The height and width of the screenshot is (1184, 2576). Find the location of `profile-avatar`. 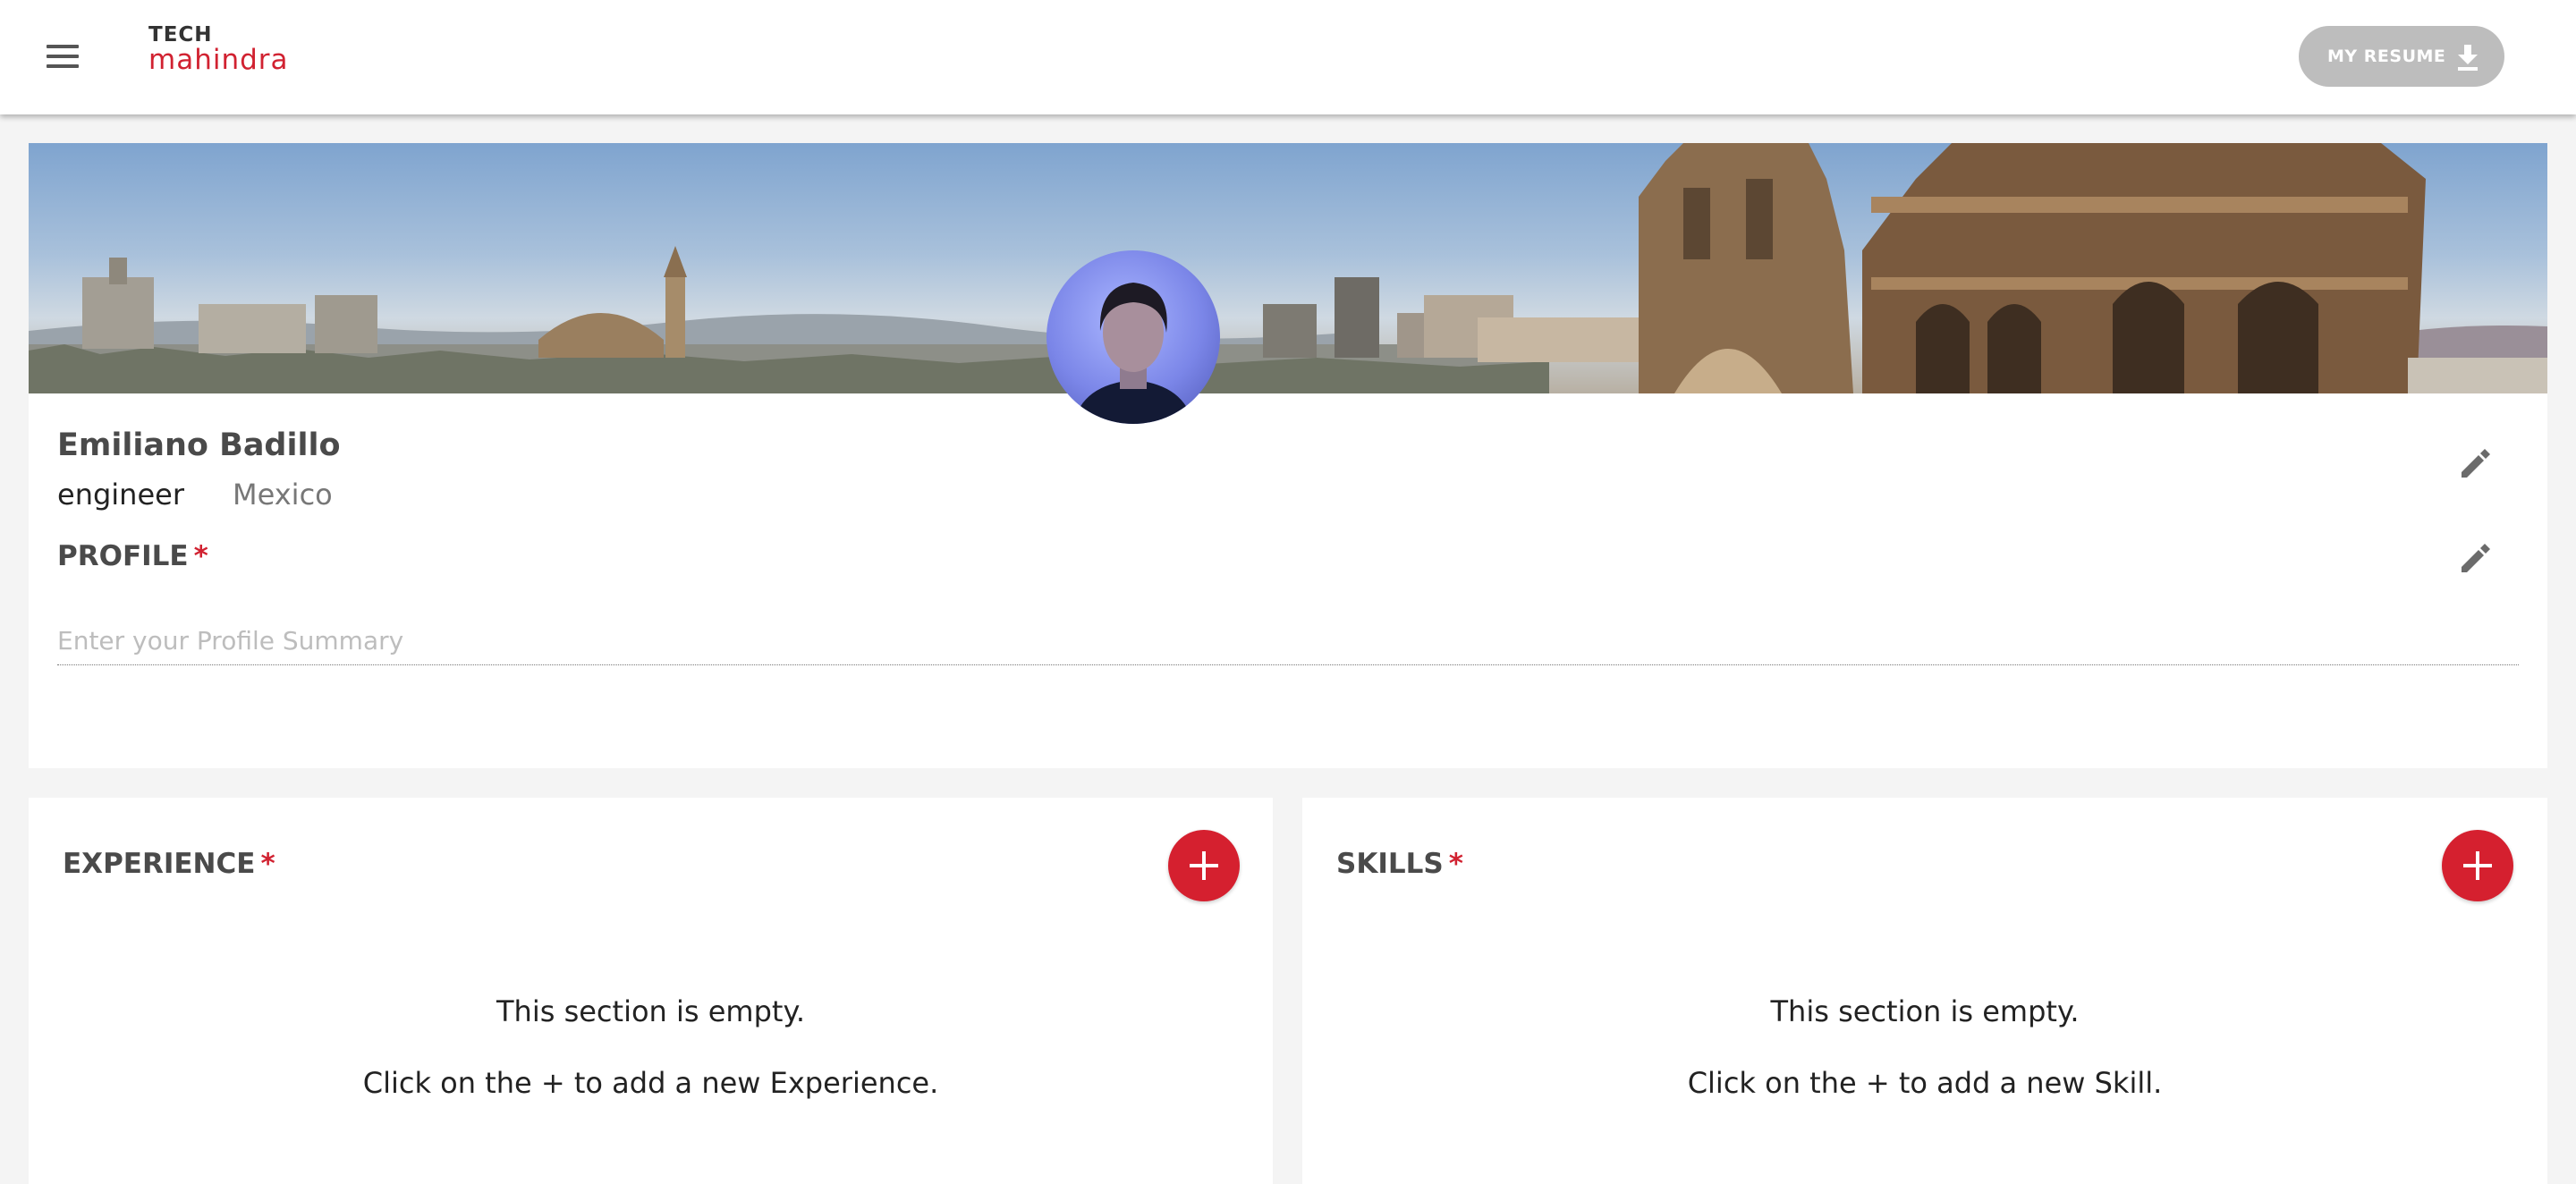

profile-avatar is located at coordinates (1133, 337).